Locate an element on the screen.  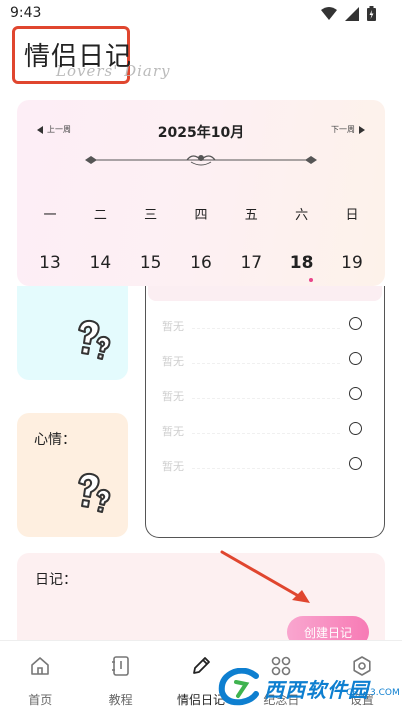
book-icon is located at coordinates (120, 666).